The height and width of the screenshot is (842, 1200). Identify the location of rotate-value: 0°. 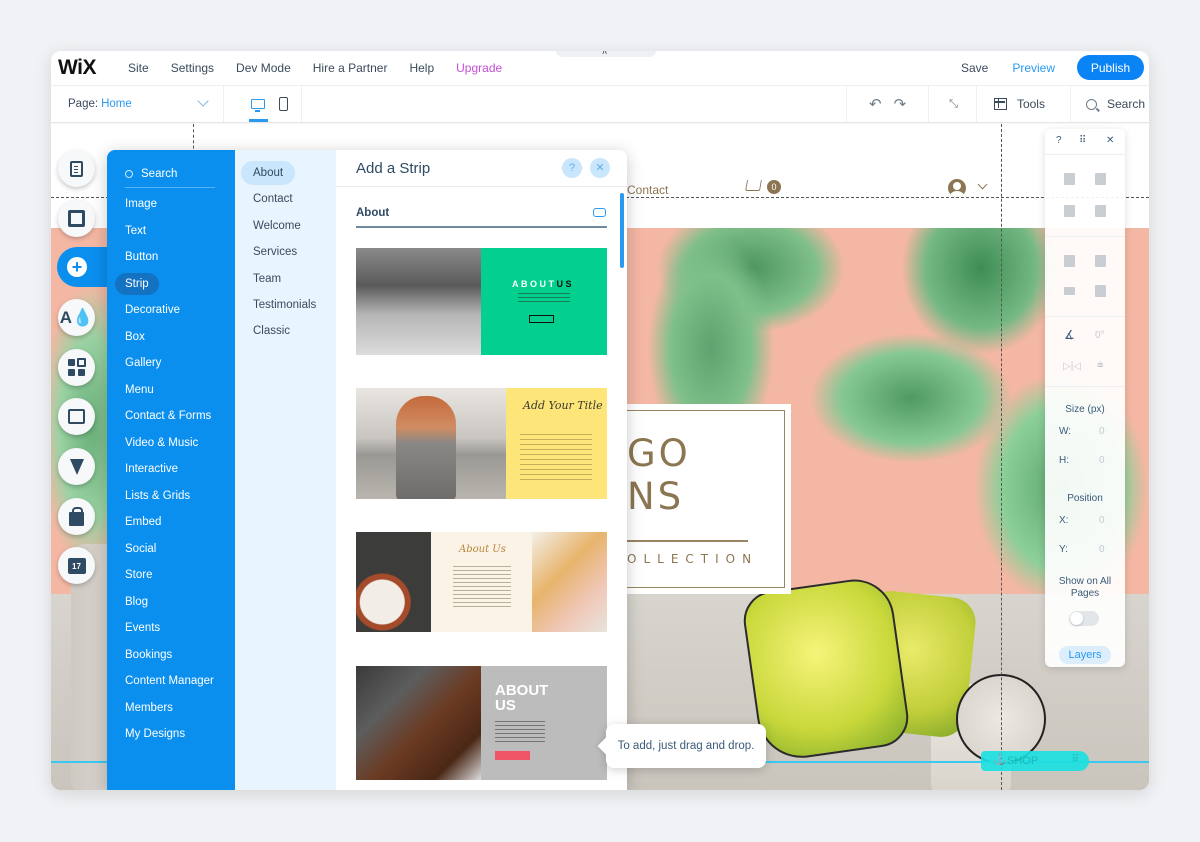
(1100, 335).